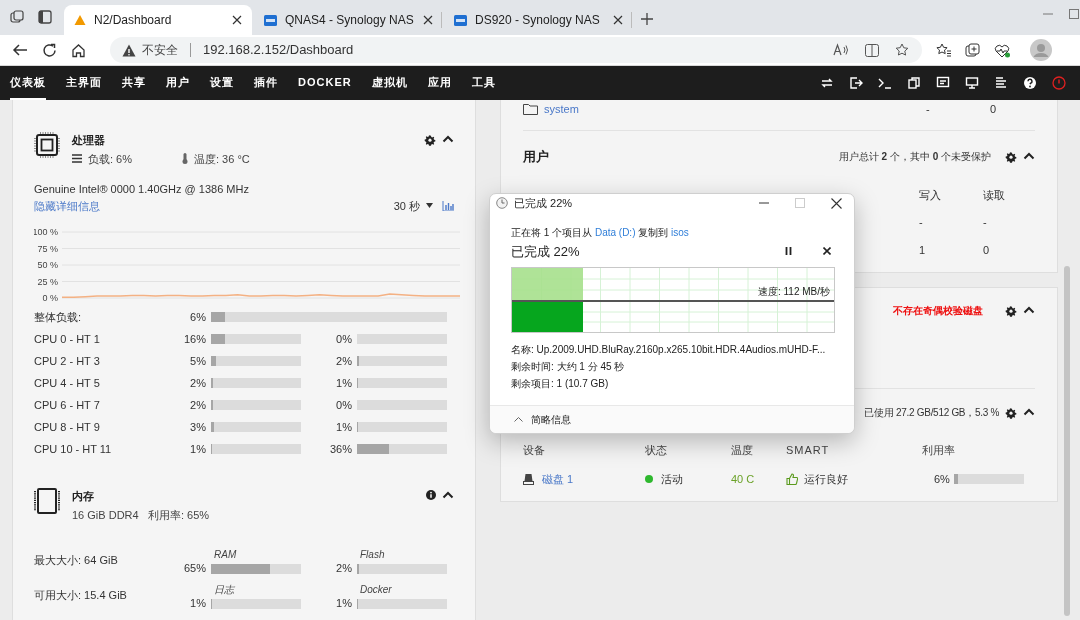  What do you see at coordinates (389, 83) in the screenshot?
I see `nav-item: 虚拟机` at bounding box center [389, 83].